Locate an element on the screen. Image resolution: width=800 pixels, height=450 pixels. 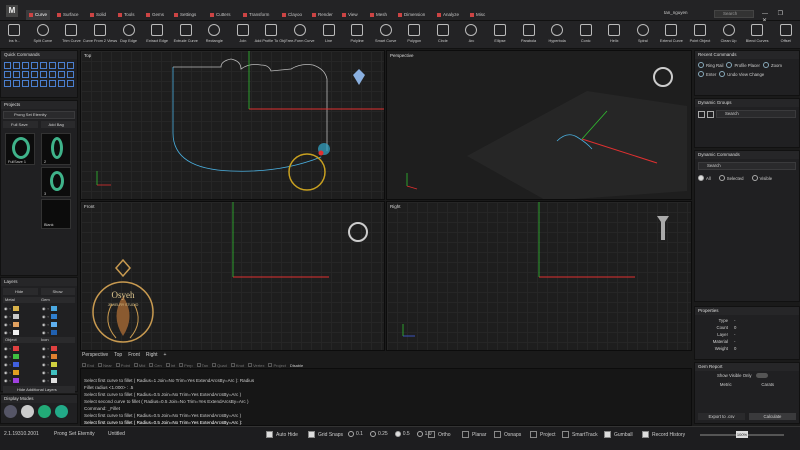
gumball-toggle: Gumball is located at coordinates (618, 434).